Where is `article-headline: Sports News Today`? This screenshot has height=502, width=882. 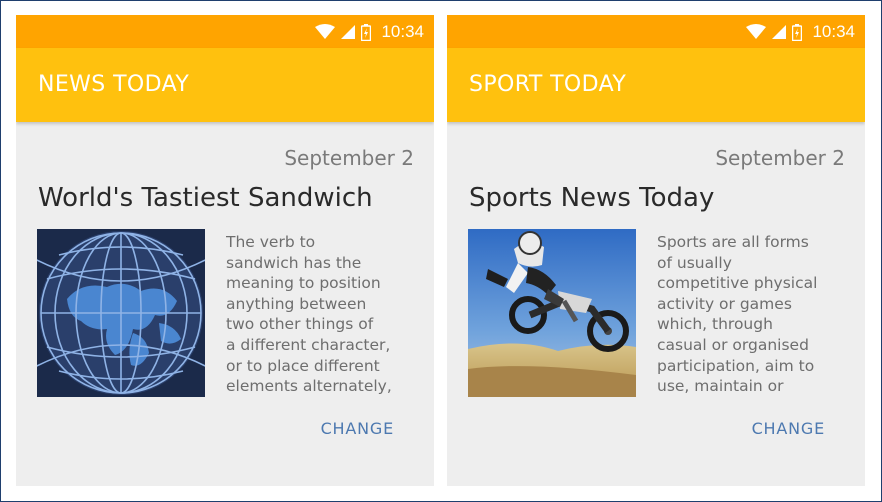 article-headline: Sports News Today is located at coordinates (592, 198).